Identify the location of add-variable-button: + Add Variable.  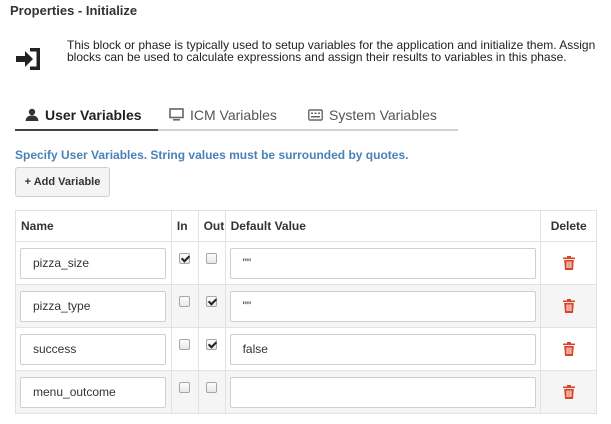
(62, 182).